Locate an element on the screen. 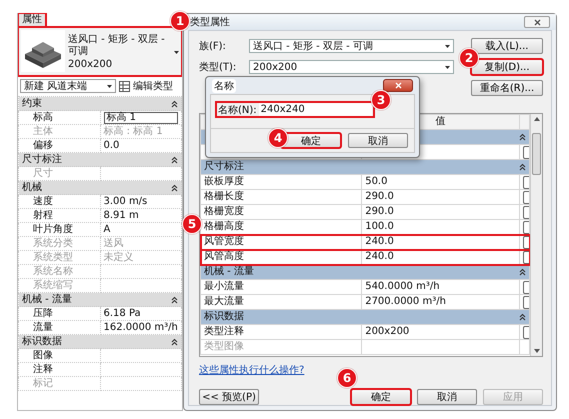 This screenshot has height=419, width=569. type-selector: 送风口 - 矩形 - 双层 - 可调 200x200 is located at coordinates (100, 51).